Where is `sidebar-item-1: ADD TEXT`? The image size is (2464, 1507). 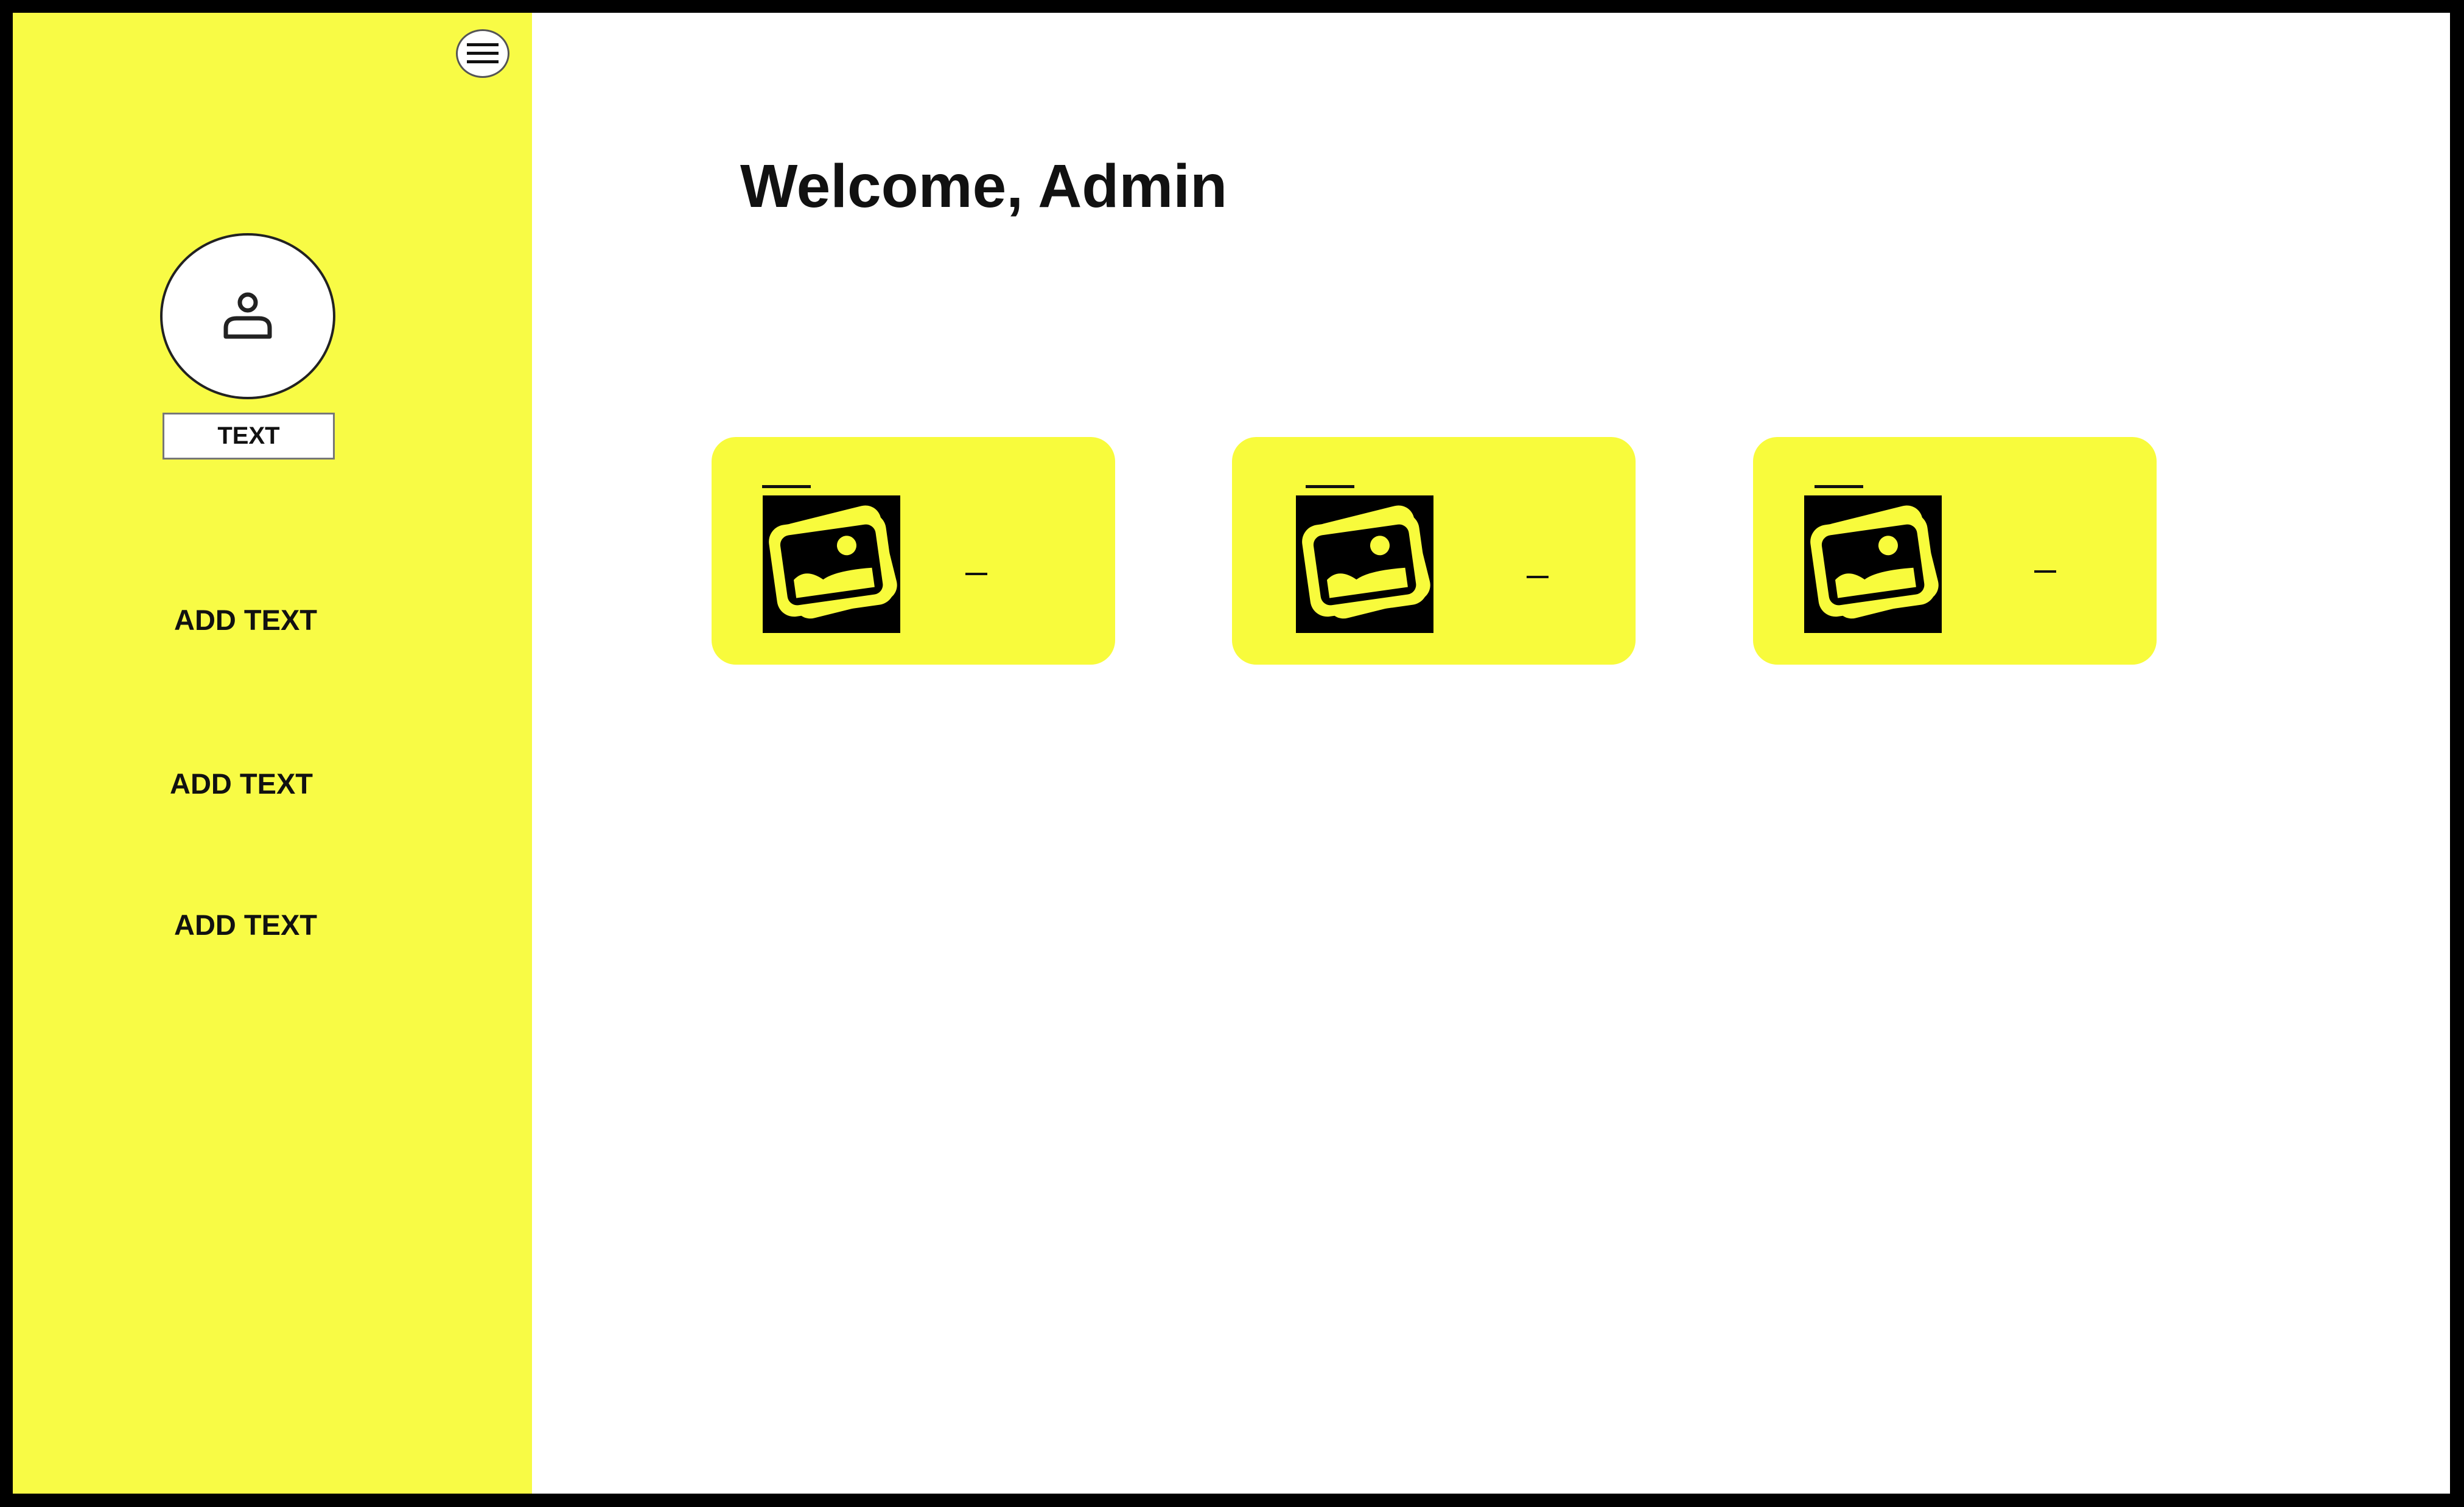 sidebar-item-1: ADD TEXT is located at coordinates (245, 620).